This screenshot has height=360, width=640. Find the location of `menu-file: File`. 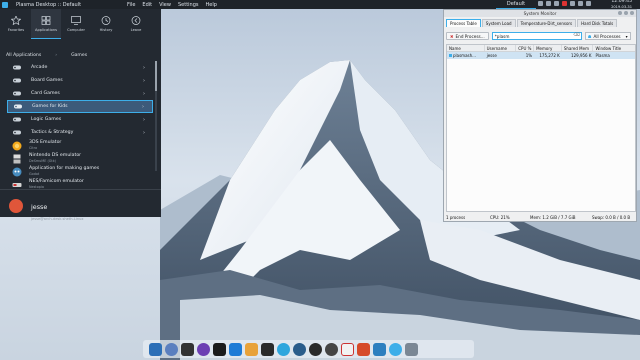

menu-file: File is located at coordinates (131, 5).